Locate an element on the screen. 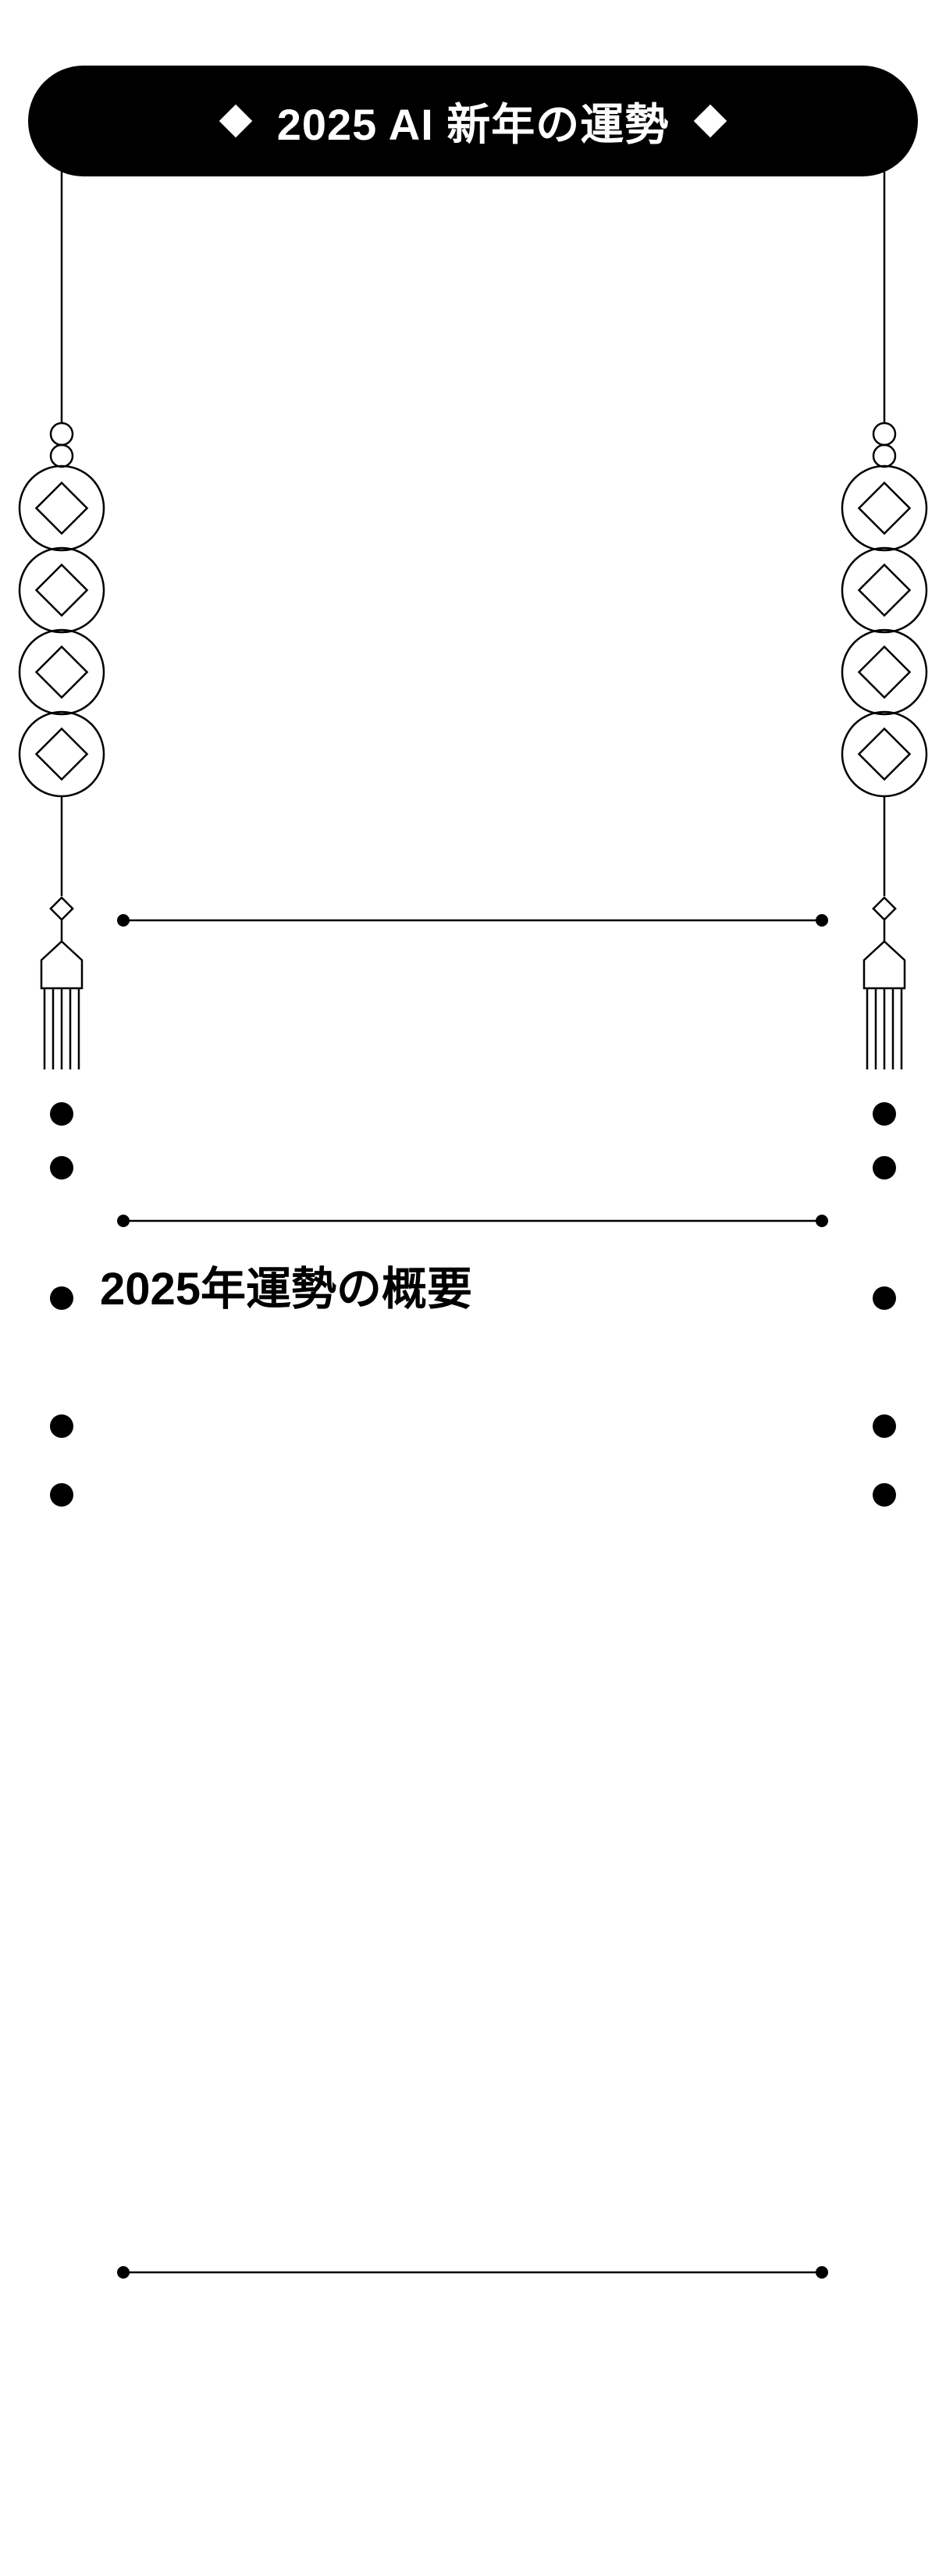 This screenshot has height=2576, width=946. left-hanging-ornament is located at coordinates (62, 620).